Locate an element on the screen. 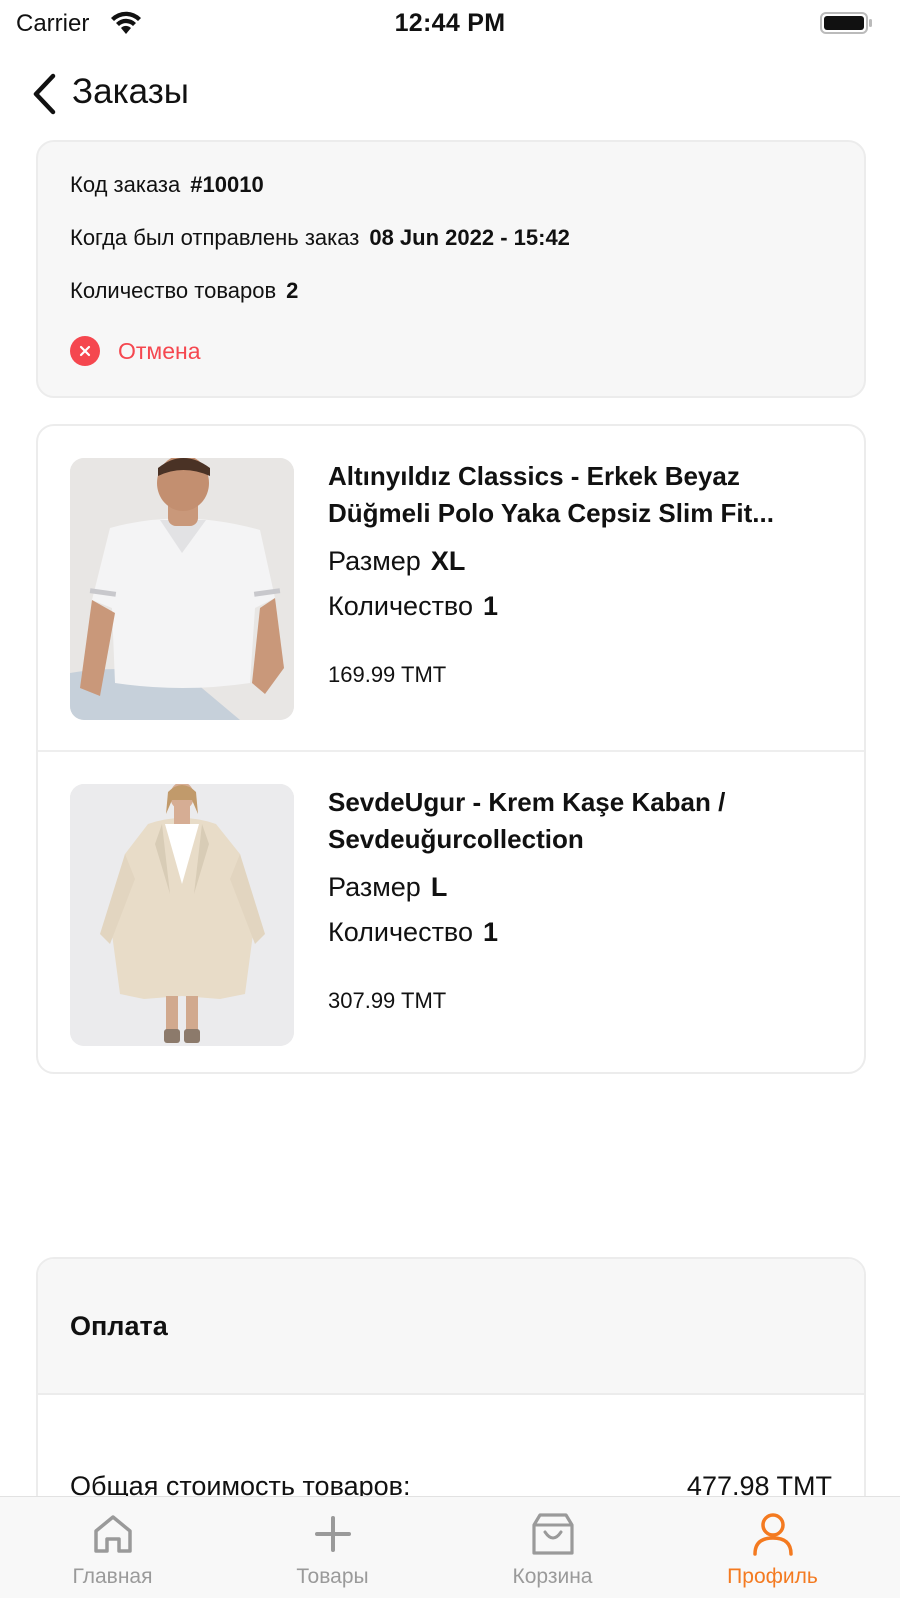 The image size is (900, 1598). item-count-row: Количество товаров 2 is located at coordinates (184, 291).